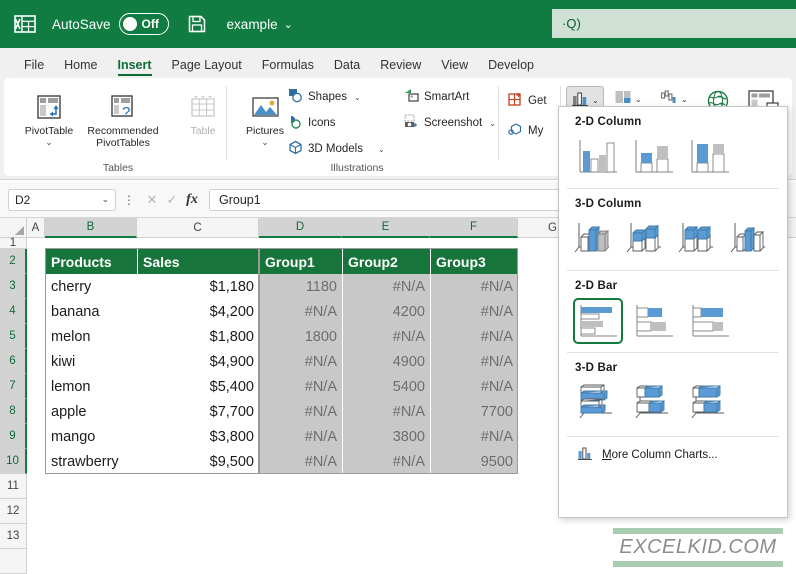 Image resolution: width=796 pixels, height=574 pixels. Describe the element at coordinates (13, 511) in the screenshot. I see `row-header-12: 12` at that location.